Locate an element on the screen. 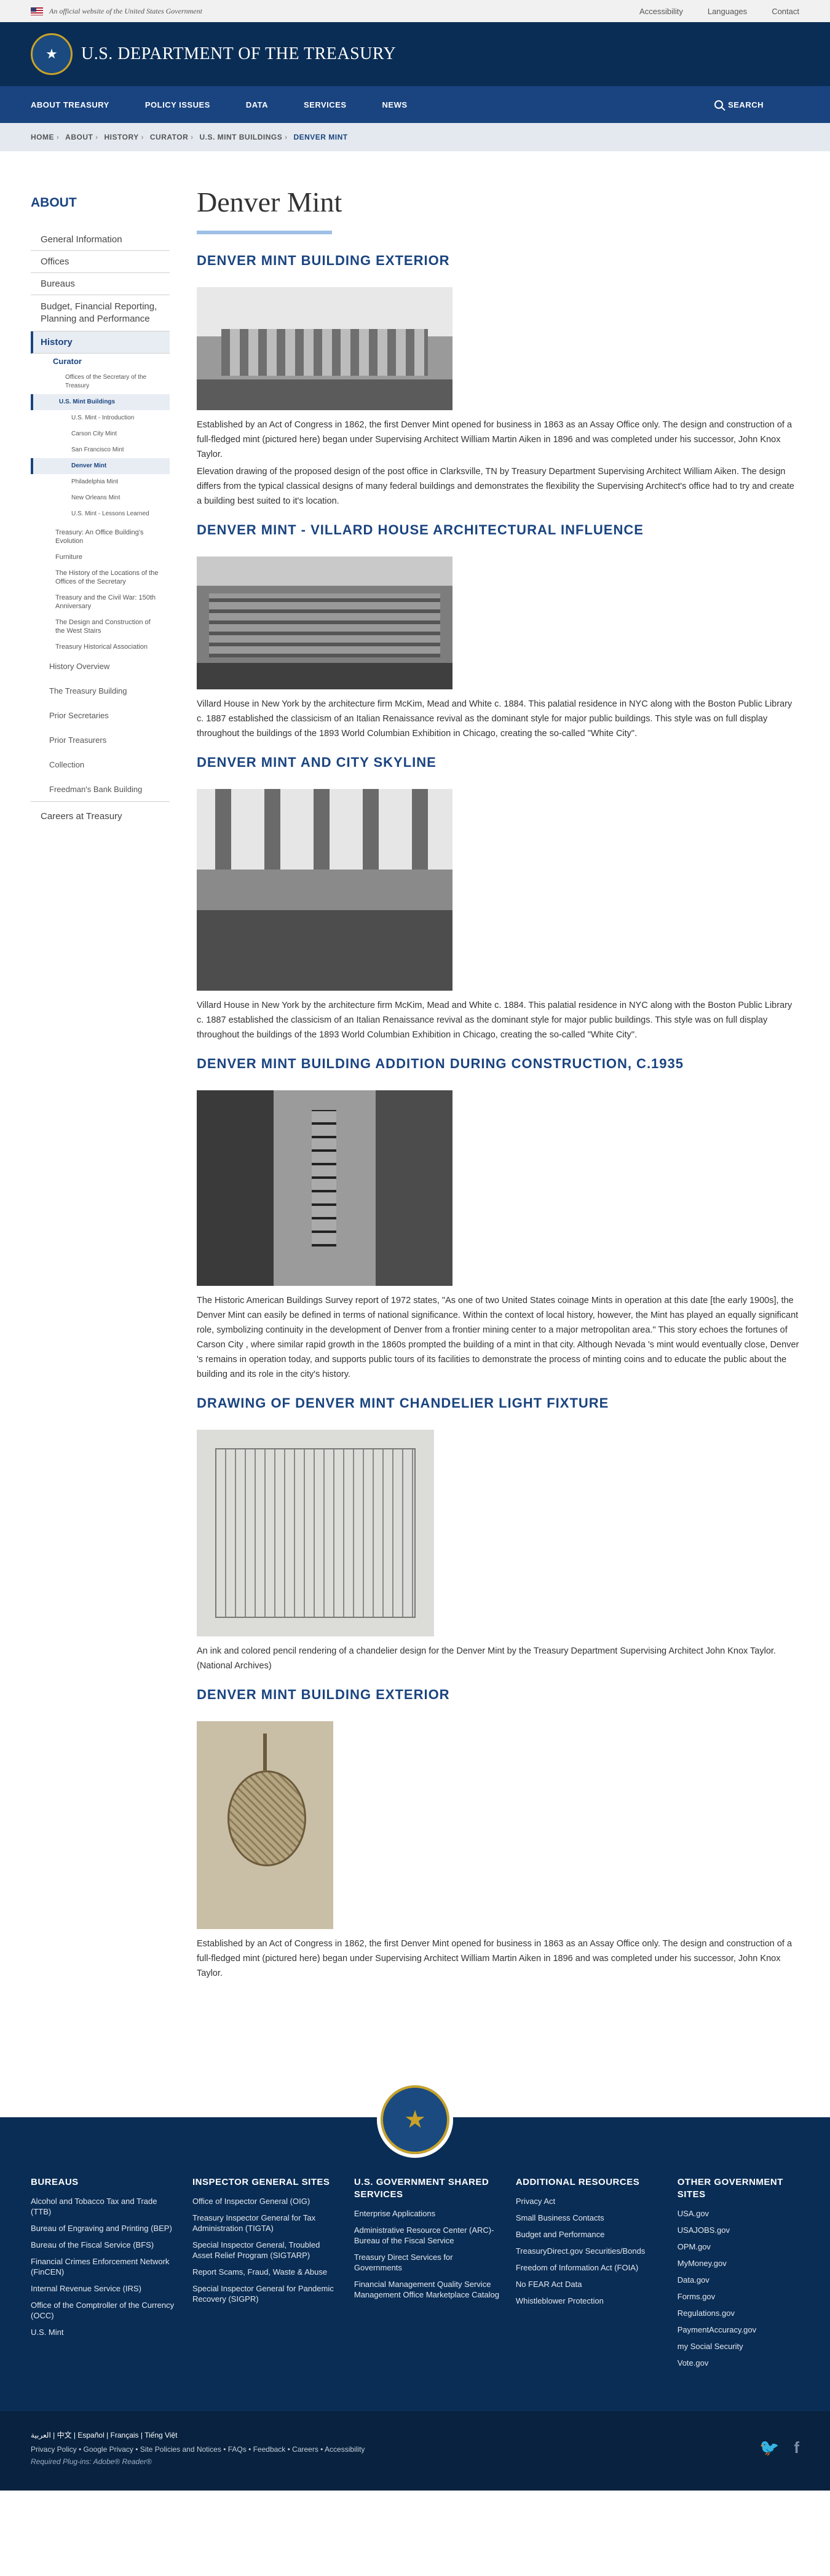 Image resolution: width=830 pixels, height=2576 pixels. footer-link: Bureau of Engraving and Printing (BEP) is located at coordinates (104, 2228).